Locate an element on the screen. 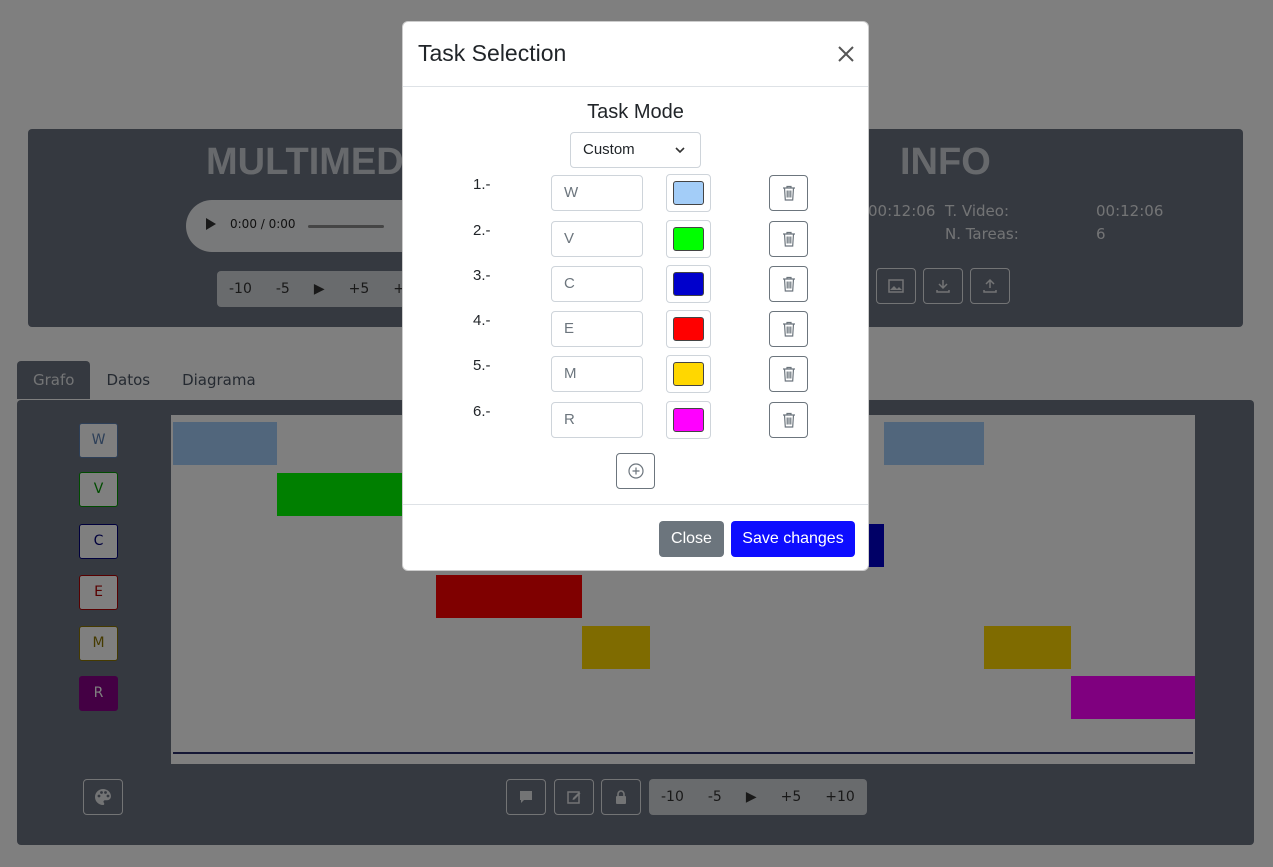 This screenshot has width=1273, height=867. task-name-input: V is located at coordinates (597, 239).